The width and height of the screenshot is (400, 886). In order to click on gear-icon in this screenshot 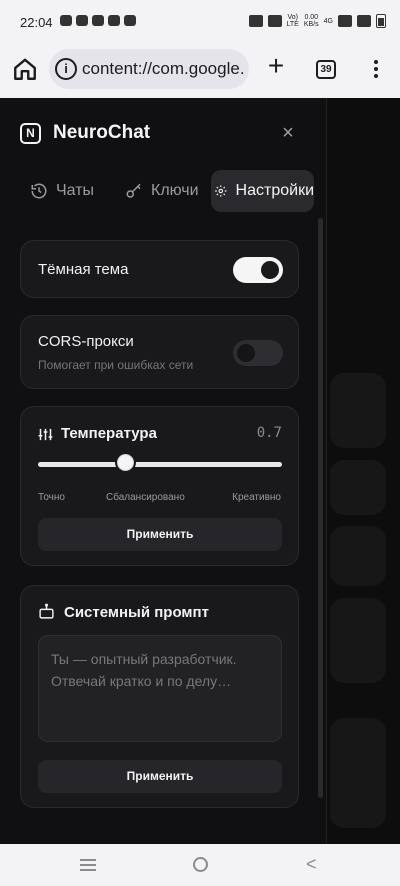, I will do `click(221, 191)`.